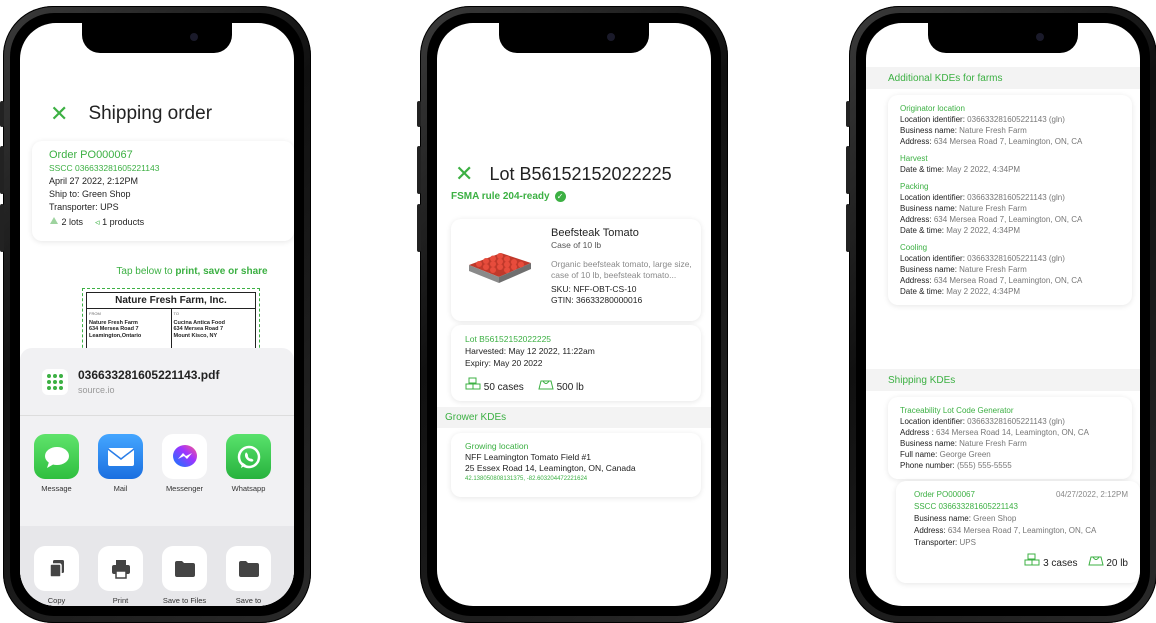 The height and width of the screenshot is (623, 1156). Describe the element at coordinates (503, 387) in the screenshot. I see `cases-count: 50 cases` at that location.